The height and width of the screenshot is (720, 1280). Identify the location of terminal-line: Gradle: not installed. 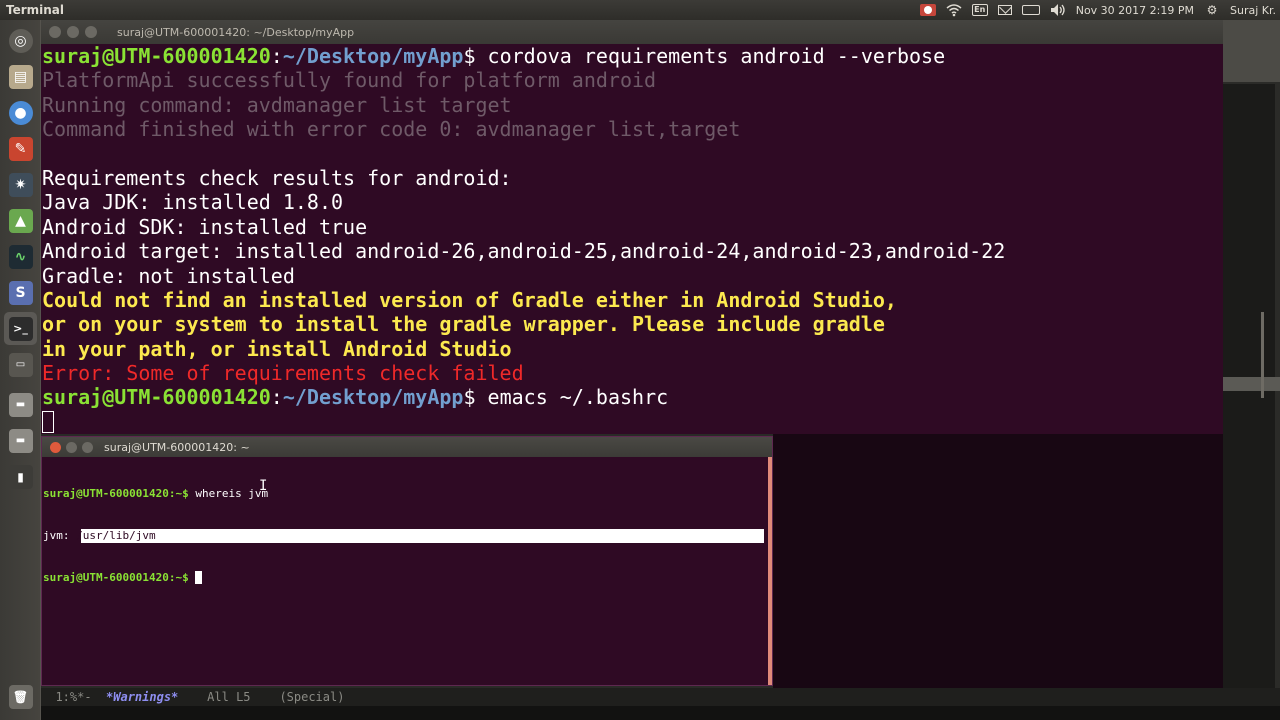
(632, 276).